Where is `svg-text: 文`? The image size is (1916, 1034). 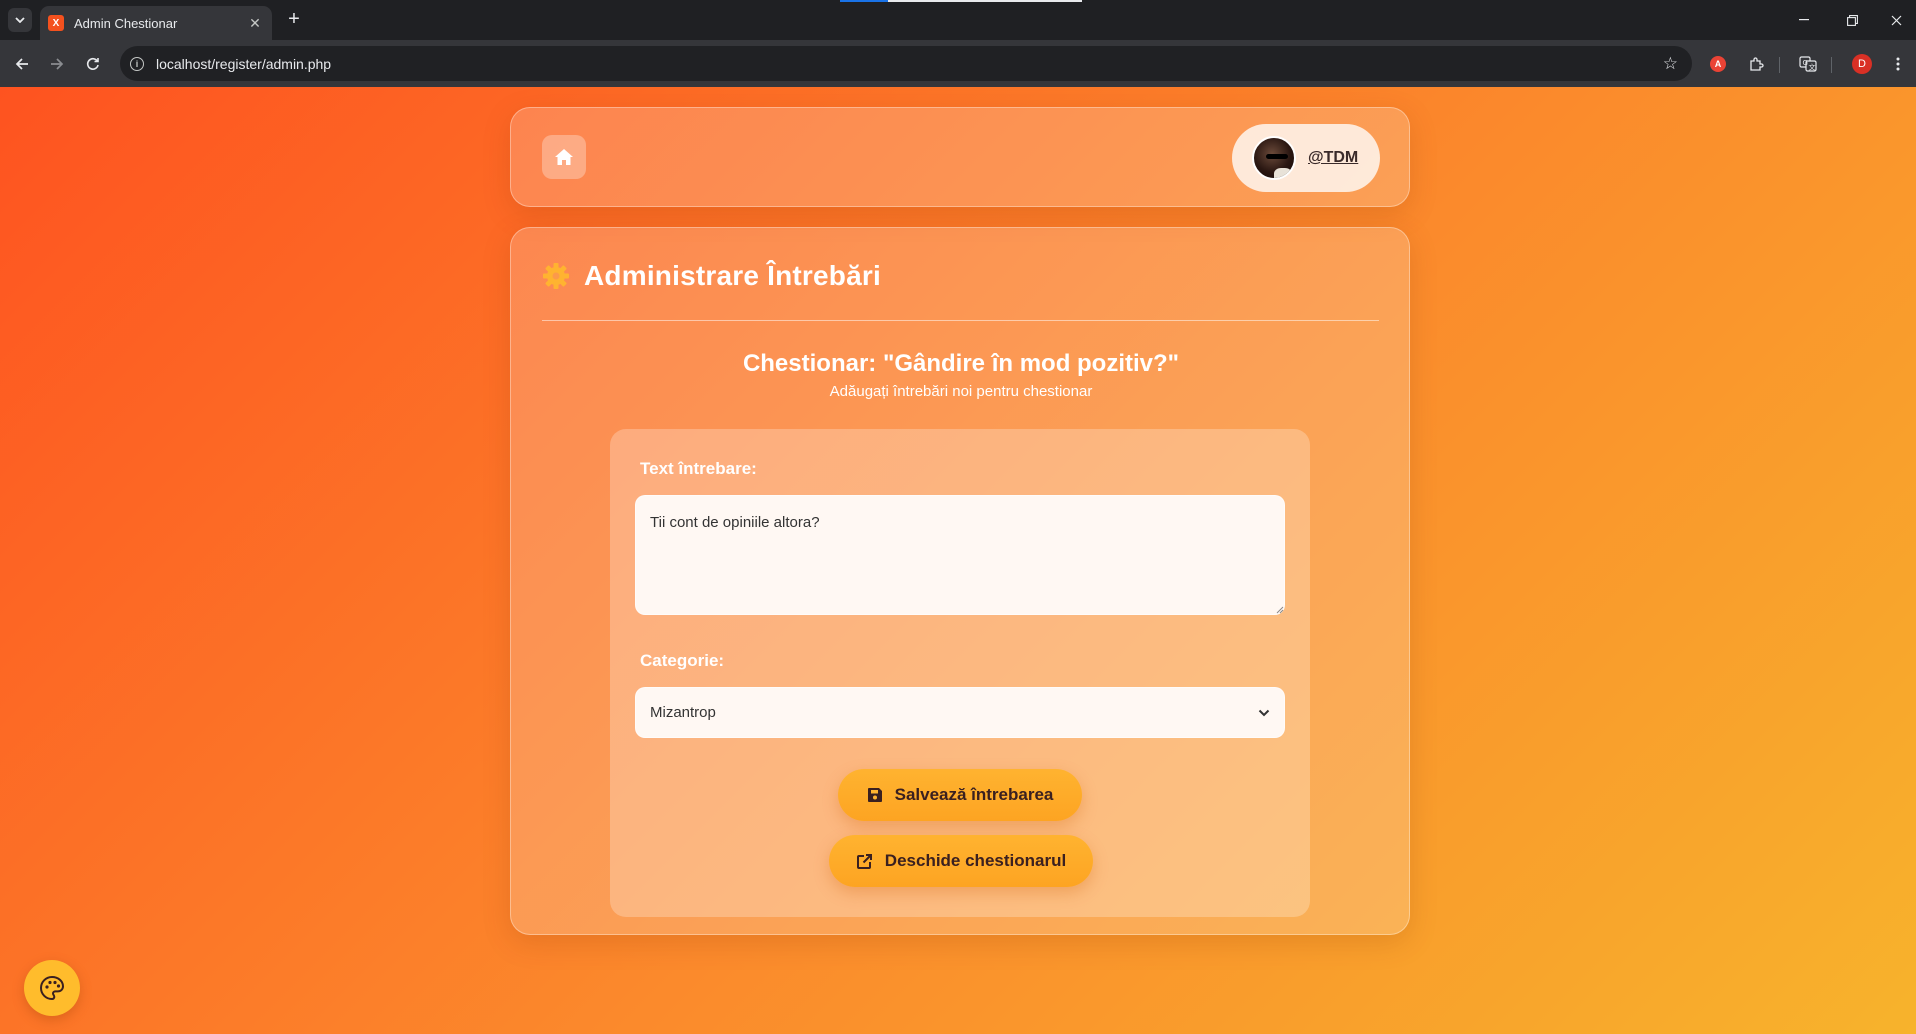 svg-text: 文 is located at coordinates (1812, 67).